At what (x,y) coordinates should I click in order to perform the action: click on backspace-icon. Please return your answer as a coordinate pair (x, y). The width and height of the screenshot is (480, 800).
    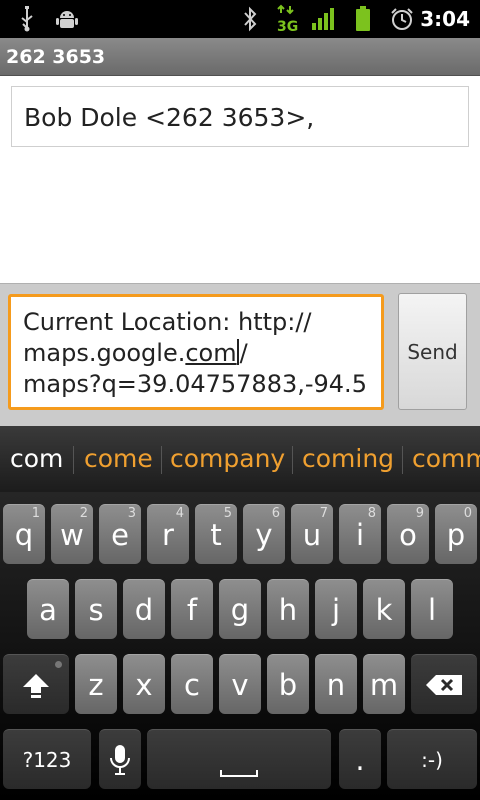
    Looking at the image, I should click on (444, 684).